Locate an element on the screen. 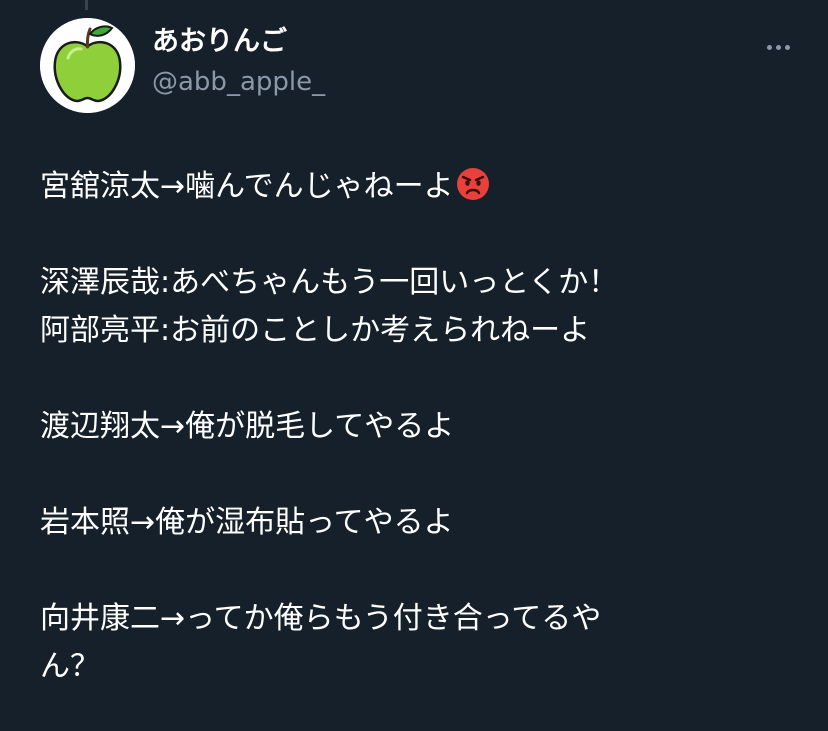 The height and width of the screenshot is (731, 828). tweet-line: 宮舘涼太→噛んでんじゃねーよ is located at coordinates (420, 187).